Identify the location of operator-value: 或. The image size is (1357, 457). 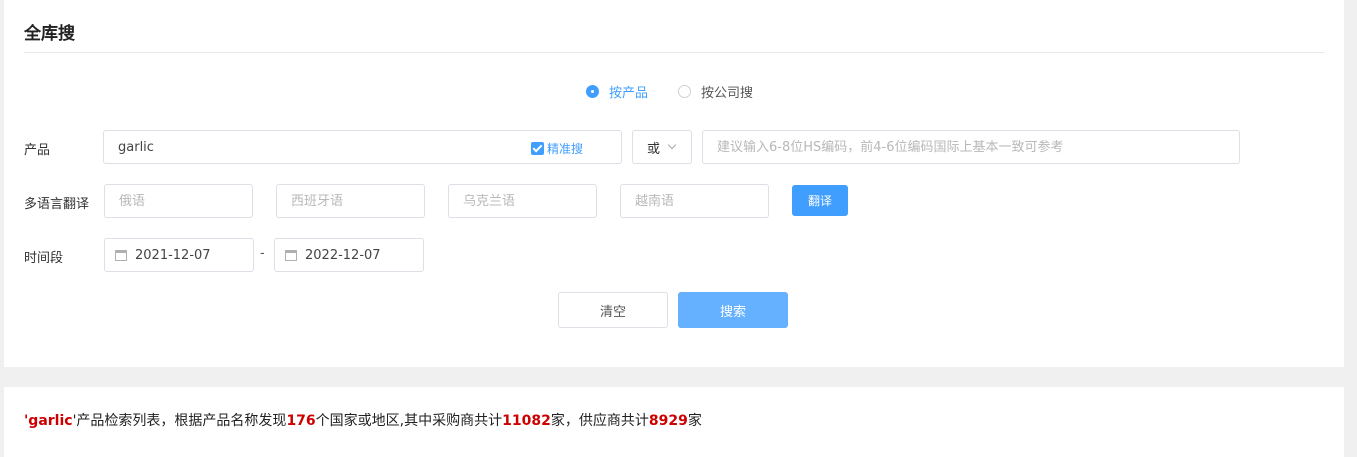
(654, 149).